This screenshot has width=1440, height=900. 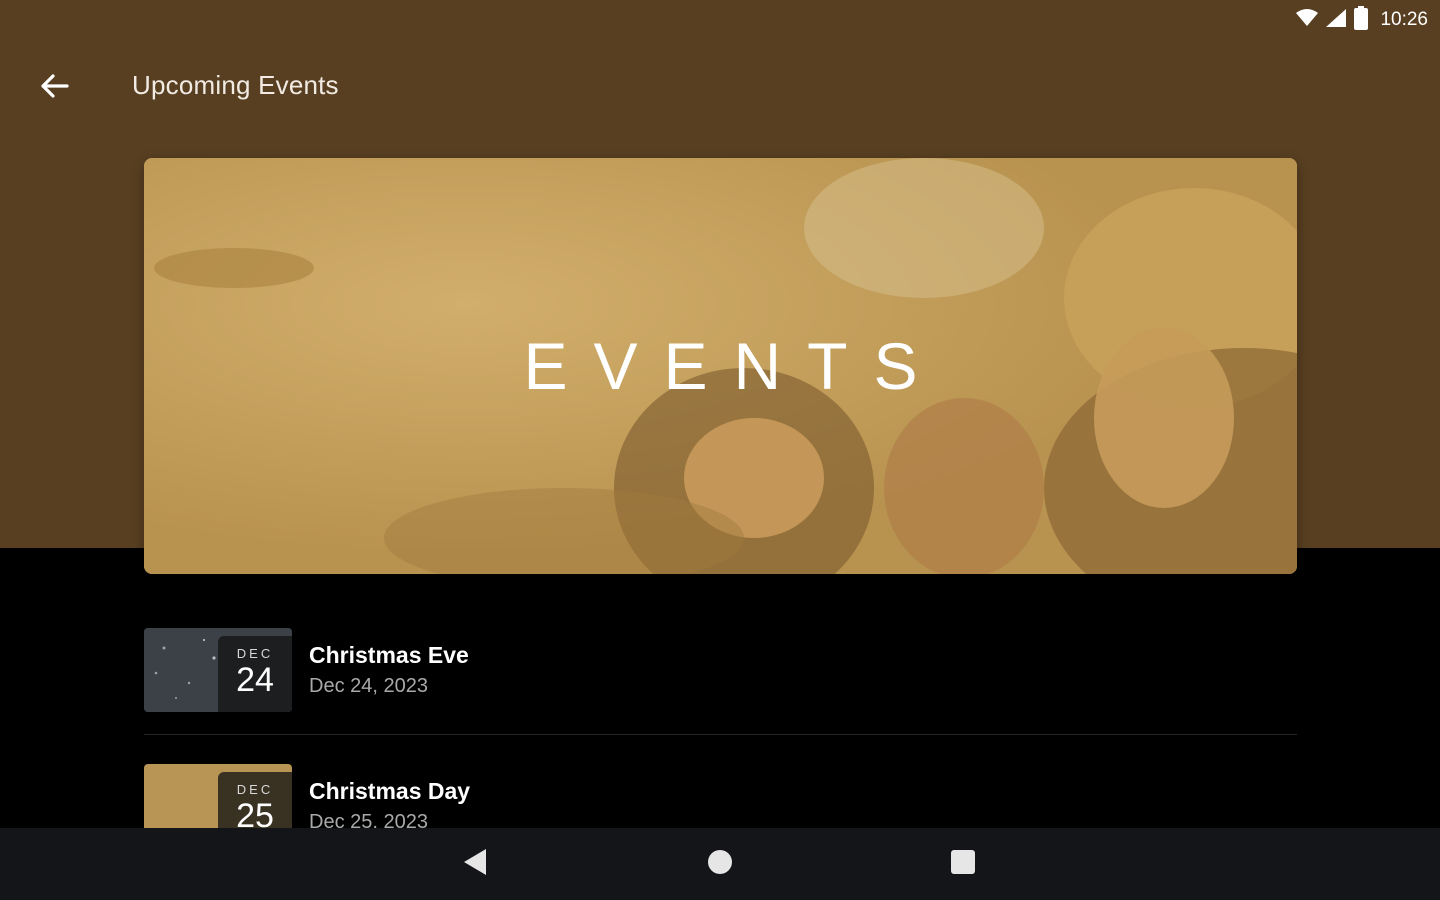 I want to click on page-title: Upcoming Events, so click(x=235, y=85).